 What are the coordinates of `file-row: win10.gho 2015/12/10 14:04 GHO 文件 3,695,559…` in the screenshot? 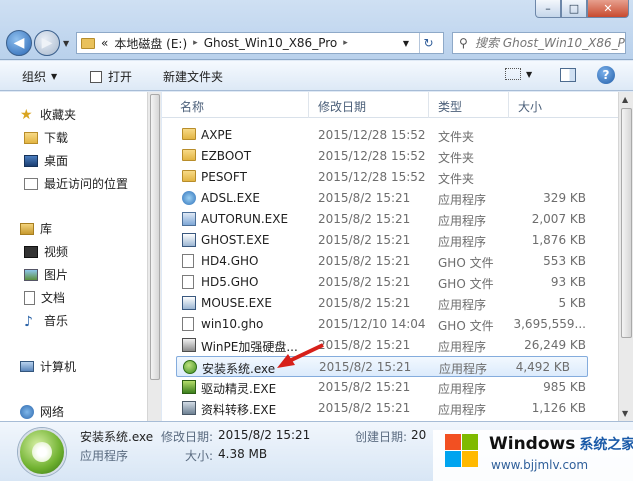 It's located at (390, 324).